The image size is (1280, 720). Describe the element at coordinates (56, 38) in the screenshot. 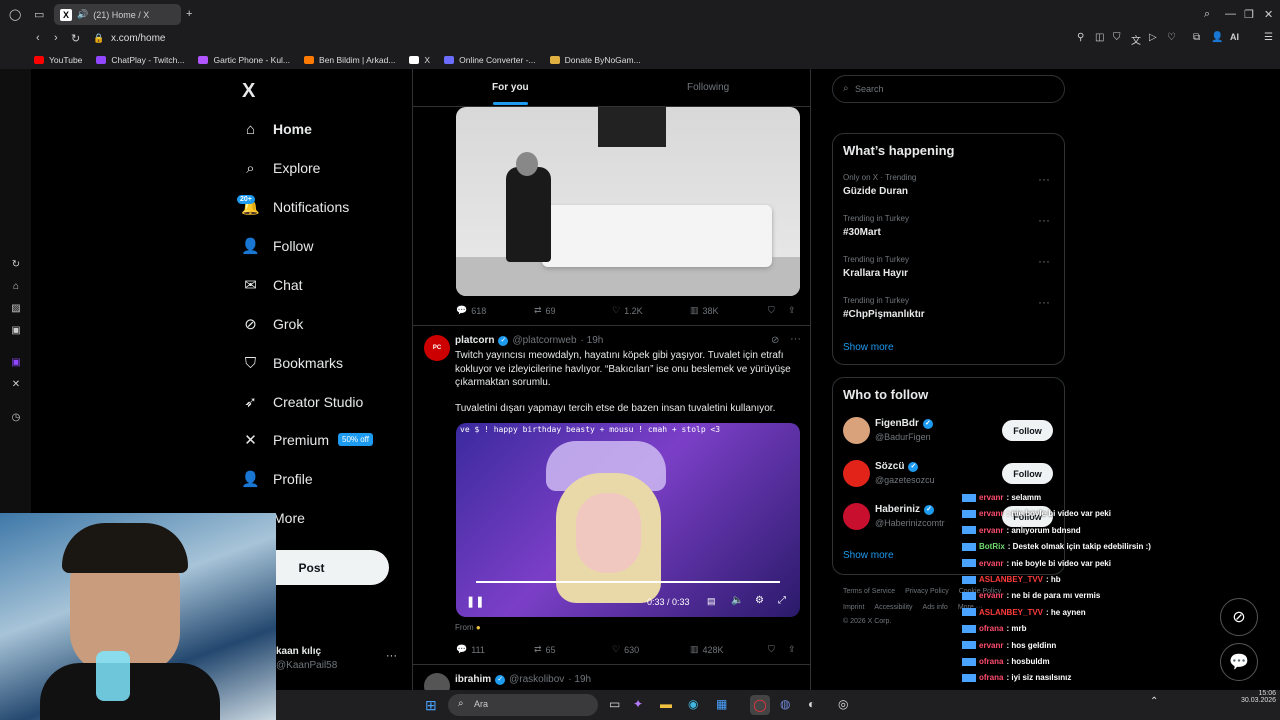

I see `forward-icon: ›` at that location.